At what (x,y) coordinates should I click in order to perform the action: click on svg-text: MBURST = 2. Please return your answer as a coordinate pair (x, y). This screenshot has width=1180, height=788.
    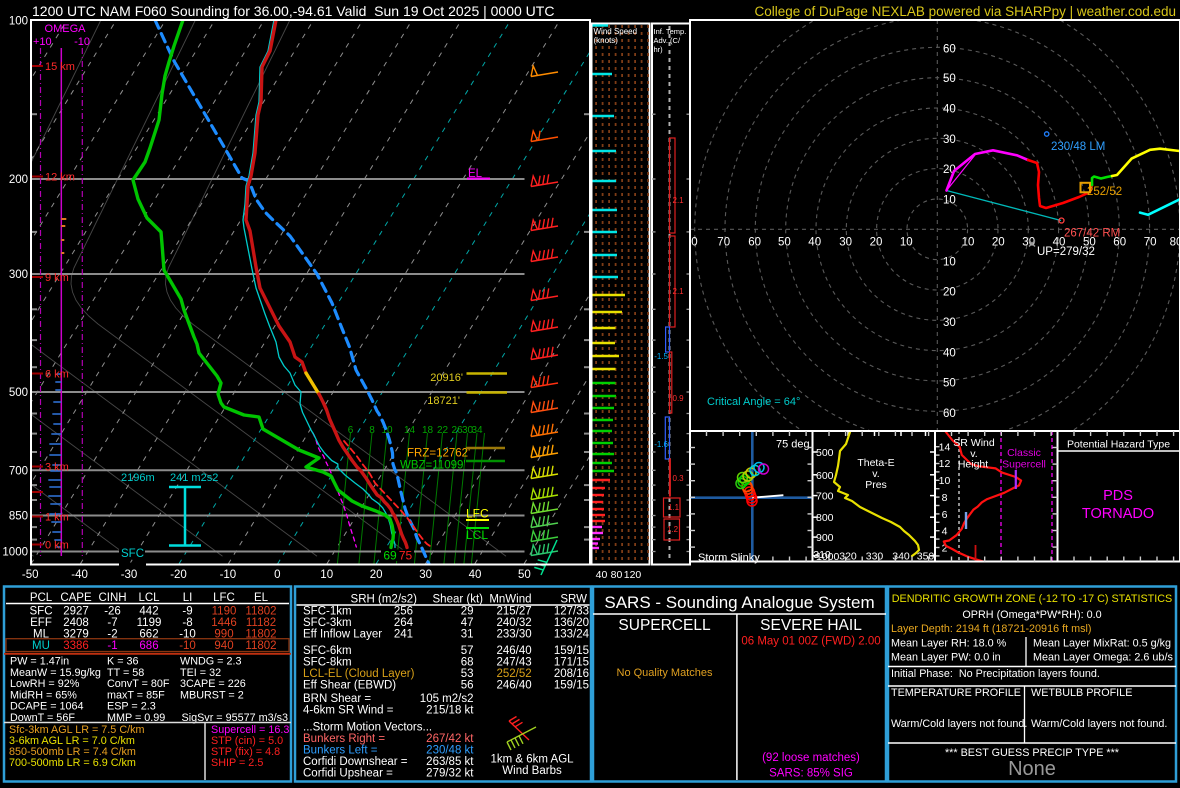
    Looking at the image, I should click on (212, 695).